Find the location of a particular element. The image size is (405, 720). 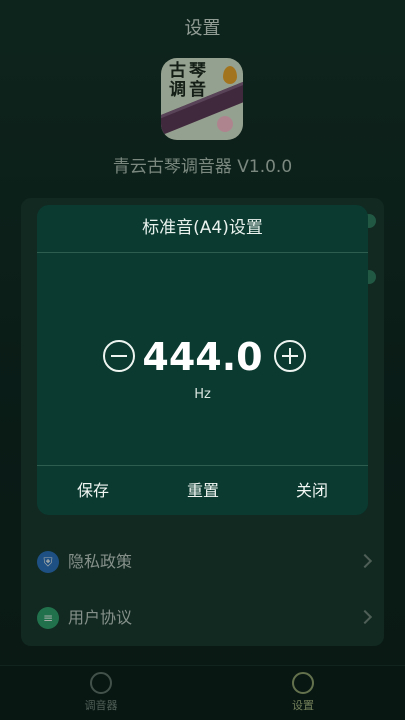

divider is located at coordinates (202, 252).